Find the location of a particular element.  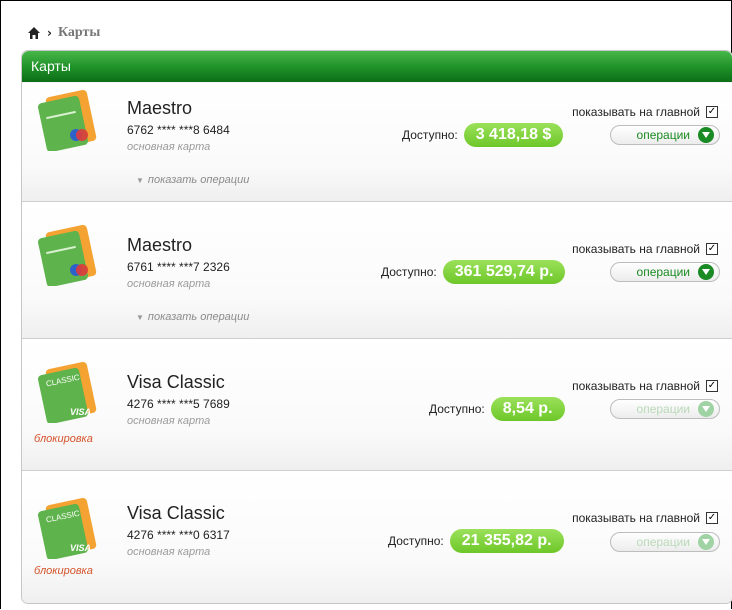

available-balance: Доступно: 8,54 р. is located at coordinates (497, 409).